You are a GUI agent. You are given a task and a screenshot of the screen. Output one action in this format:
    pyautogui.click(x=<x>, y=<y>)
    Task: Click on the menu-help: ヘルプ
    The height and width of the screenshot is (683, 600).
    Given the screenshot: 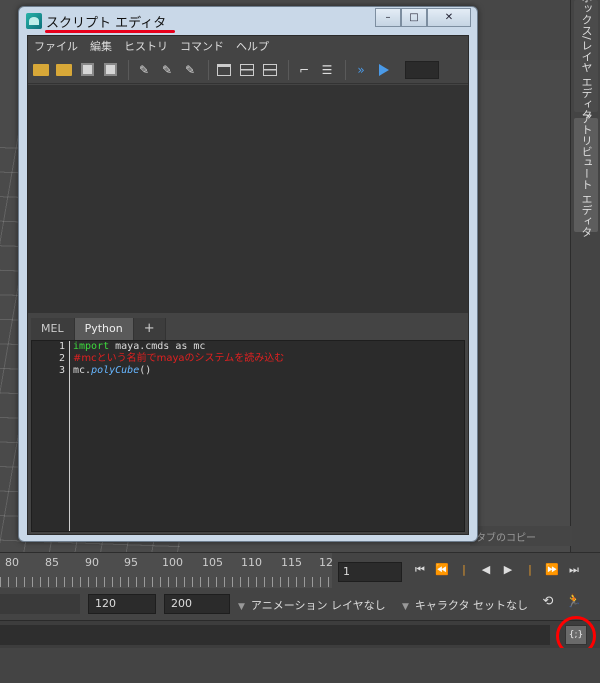 What is the action you would take?
    pyautogui.click(x=252, y=46)
    